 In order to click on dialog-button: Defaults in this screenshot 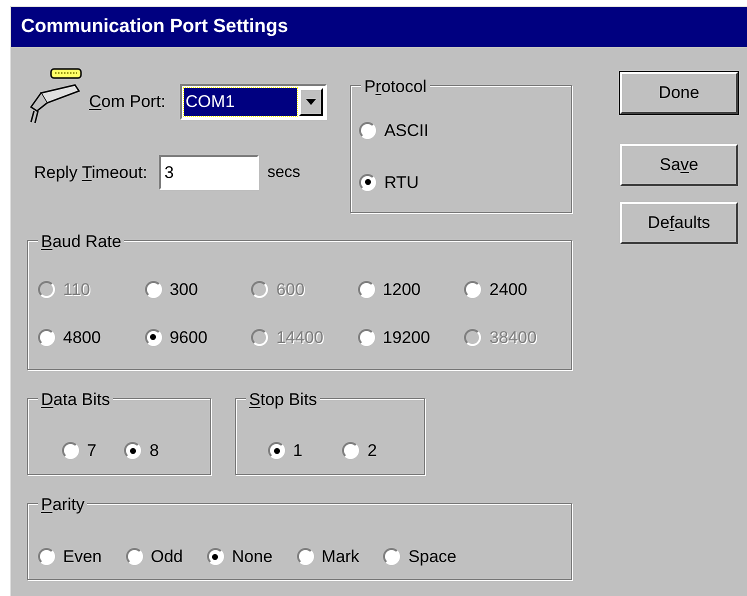, I will do `click(679, 223)`.